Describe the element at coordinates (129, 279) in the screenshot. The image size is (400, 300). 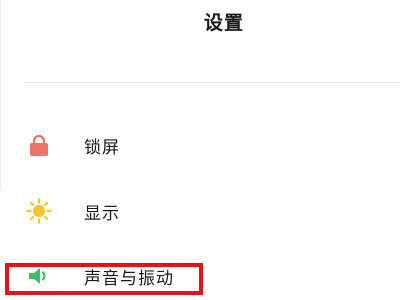
I see `settings-item-label: 声音与振动` at that location.